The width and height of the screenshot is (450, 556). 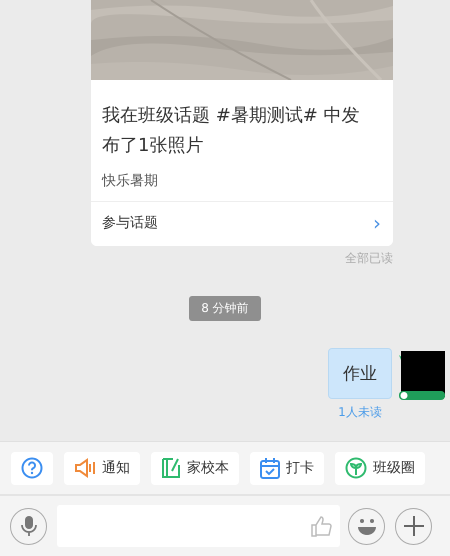 What do you see at coordinates (85, 468) in the screenshot?
I see `megaphone-icon` at bounding box center [85, 468].